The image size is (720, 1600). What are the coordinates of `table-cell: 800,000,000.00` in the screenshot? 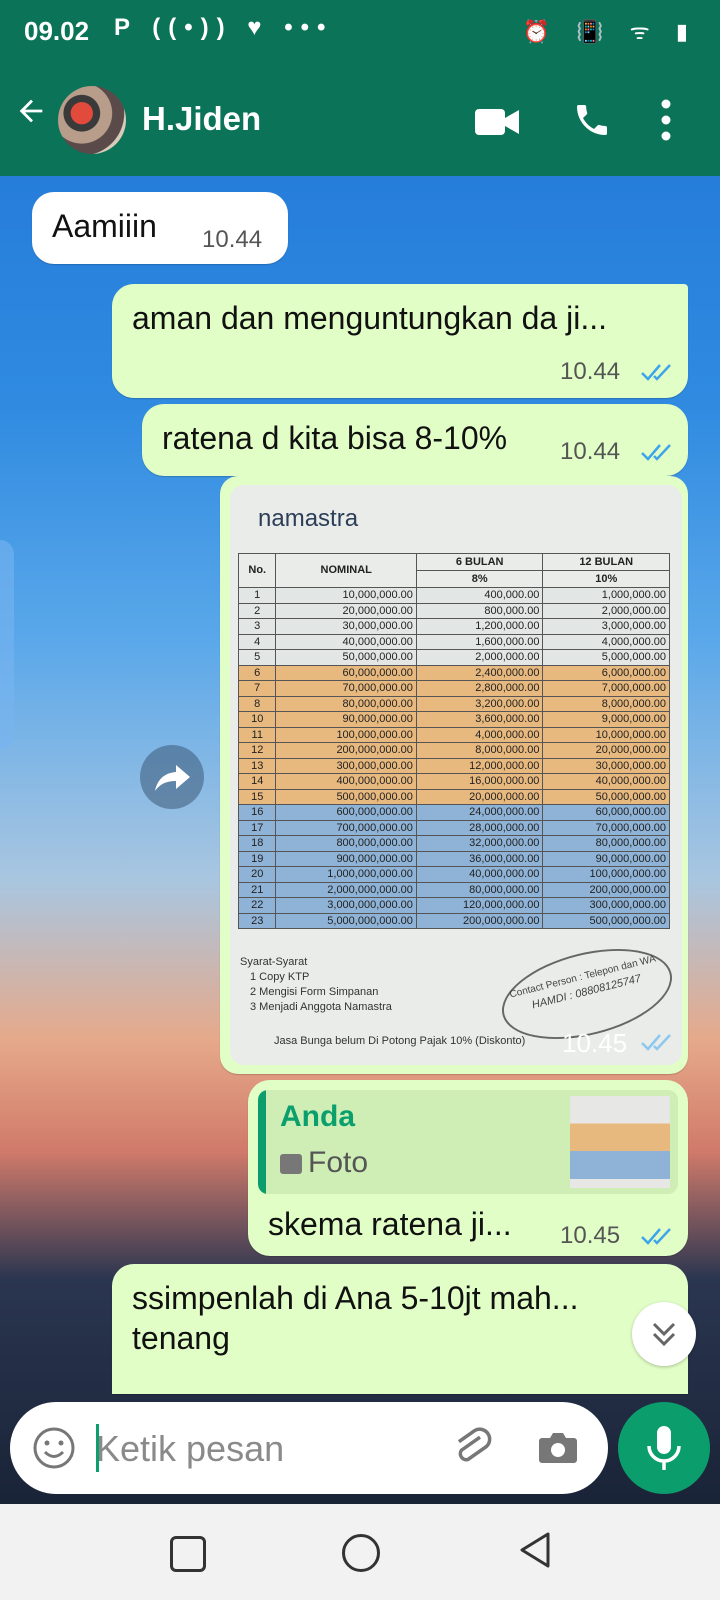 It's located at (346, 843).